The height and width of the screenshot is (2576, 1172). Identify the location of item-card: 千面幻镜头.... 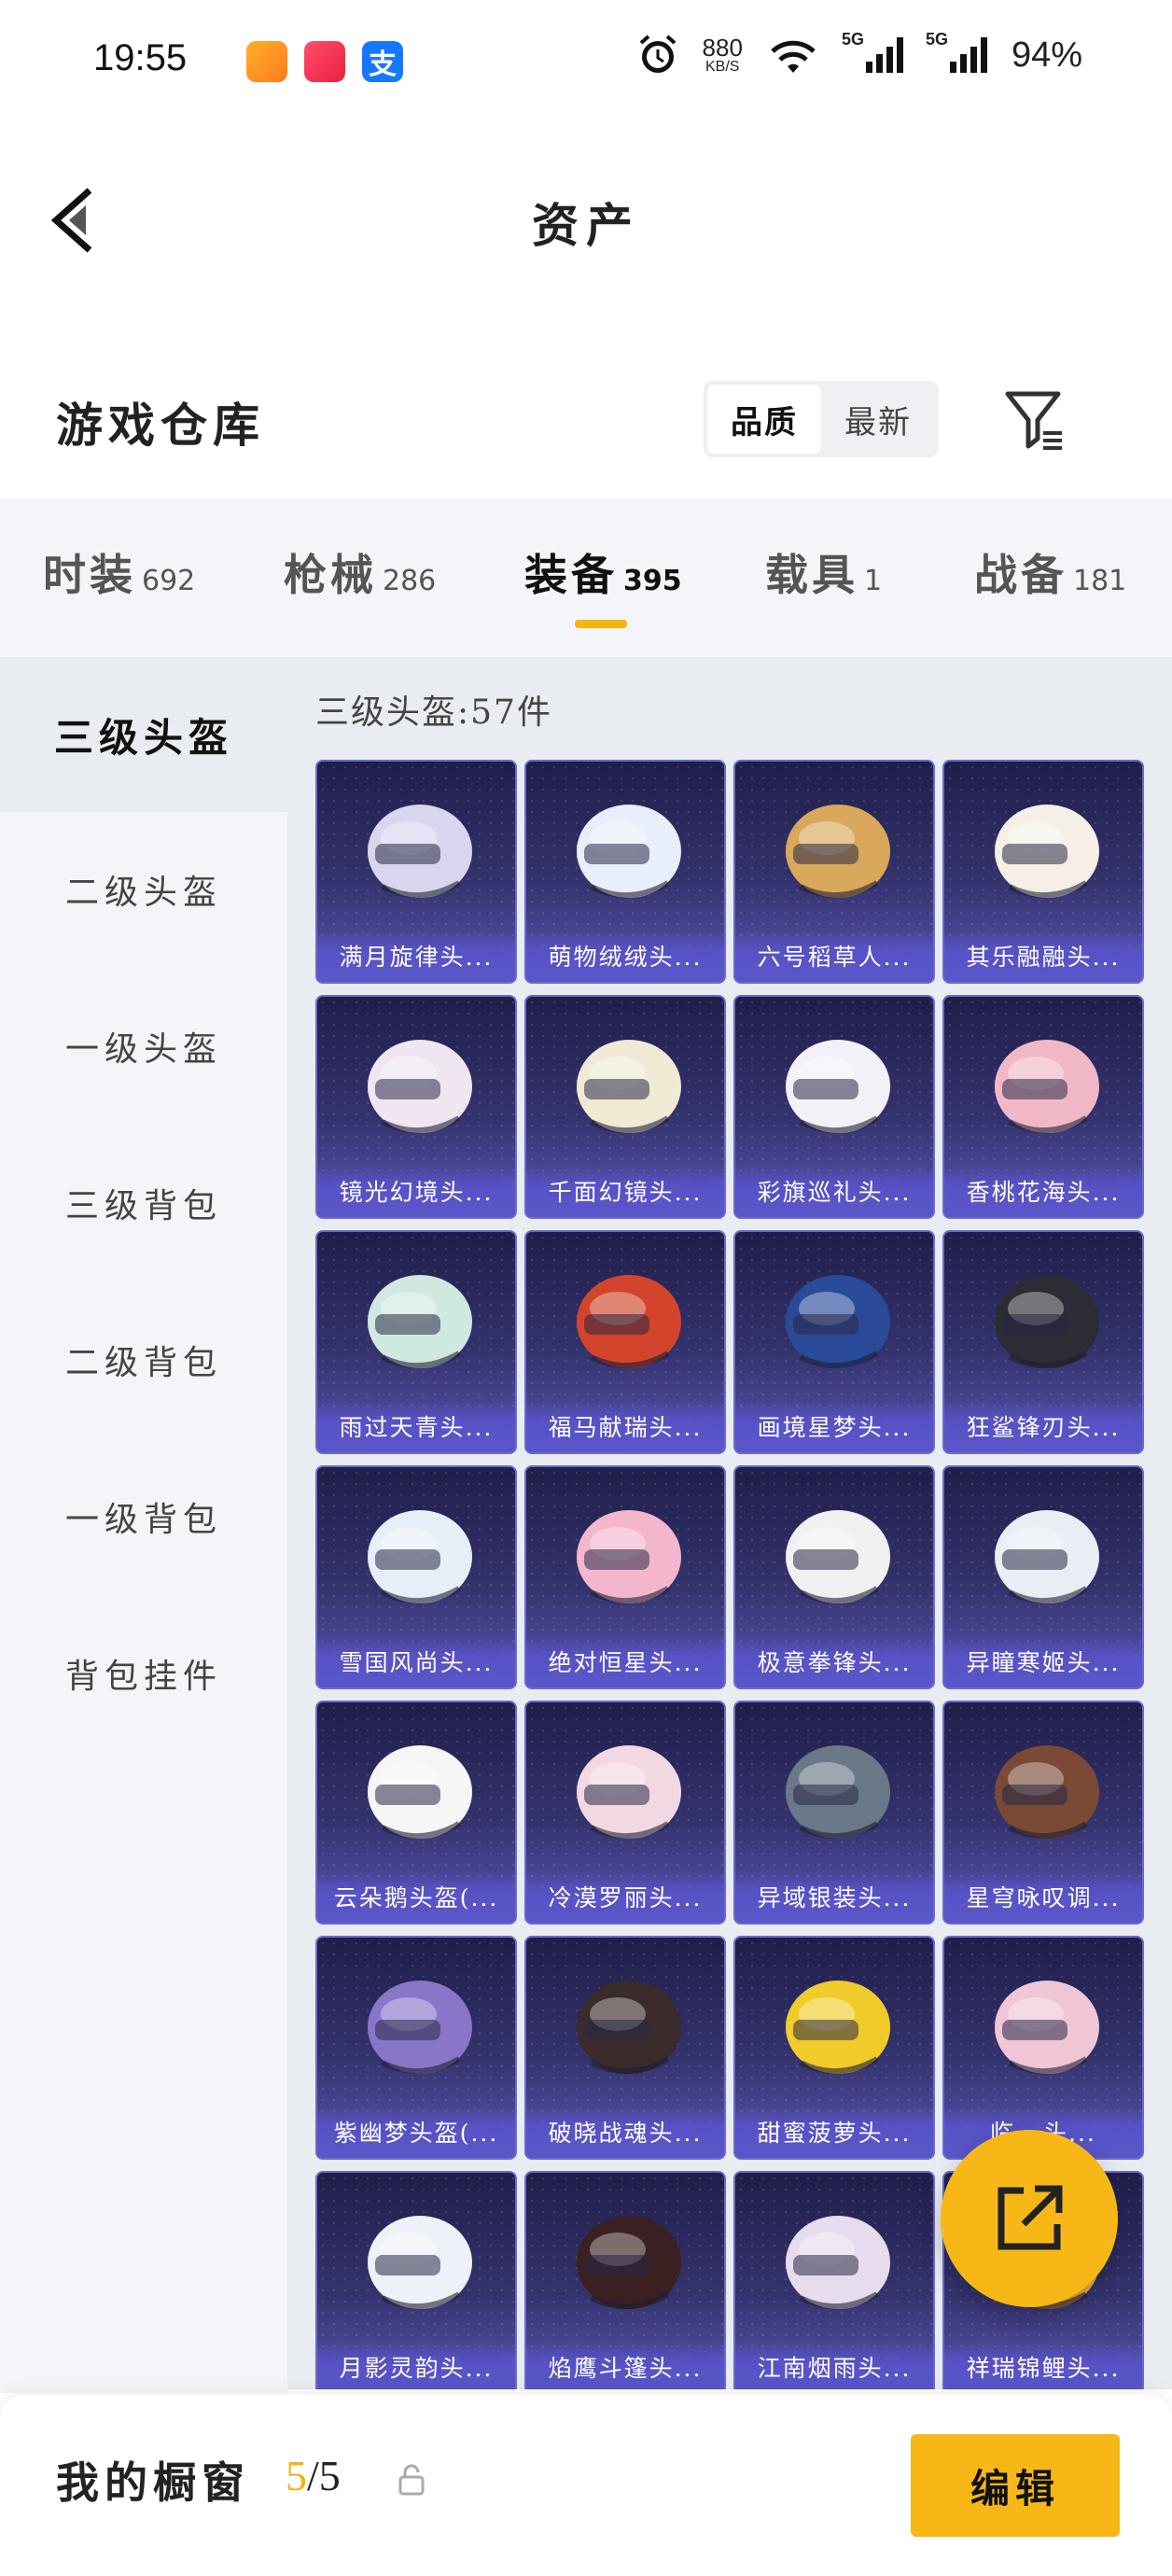
(625, 1107).